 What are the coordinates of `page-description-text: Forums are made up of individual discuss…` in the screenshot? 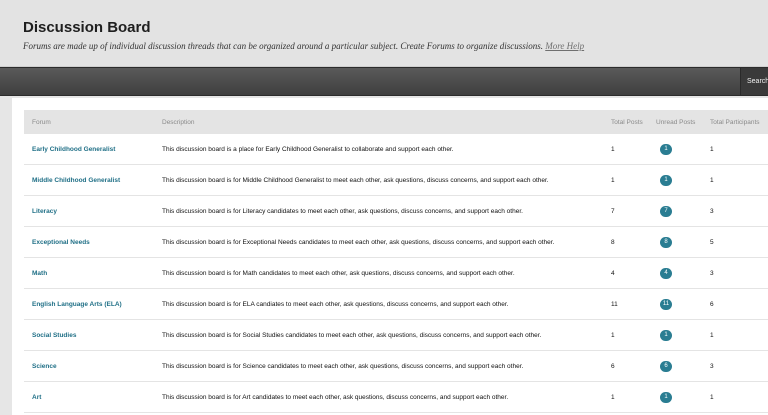 It's located at (283, 46).